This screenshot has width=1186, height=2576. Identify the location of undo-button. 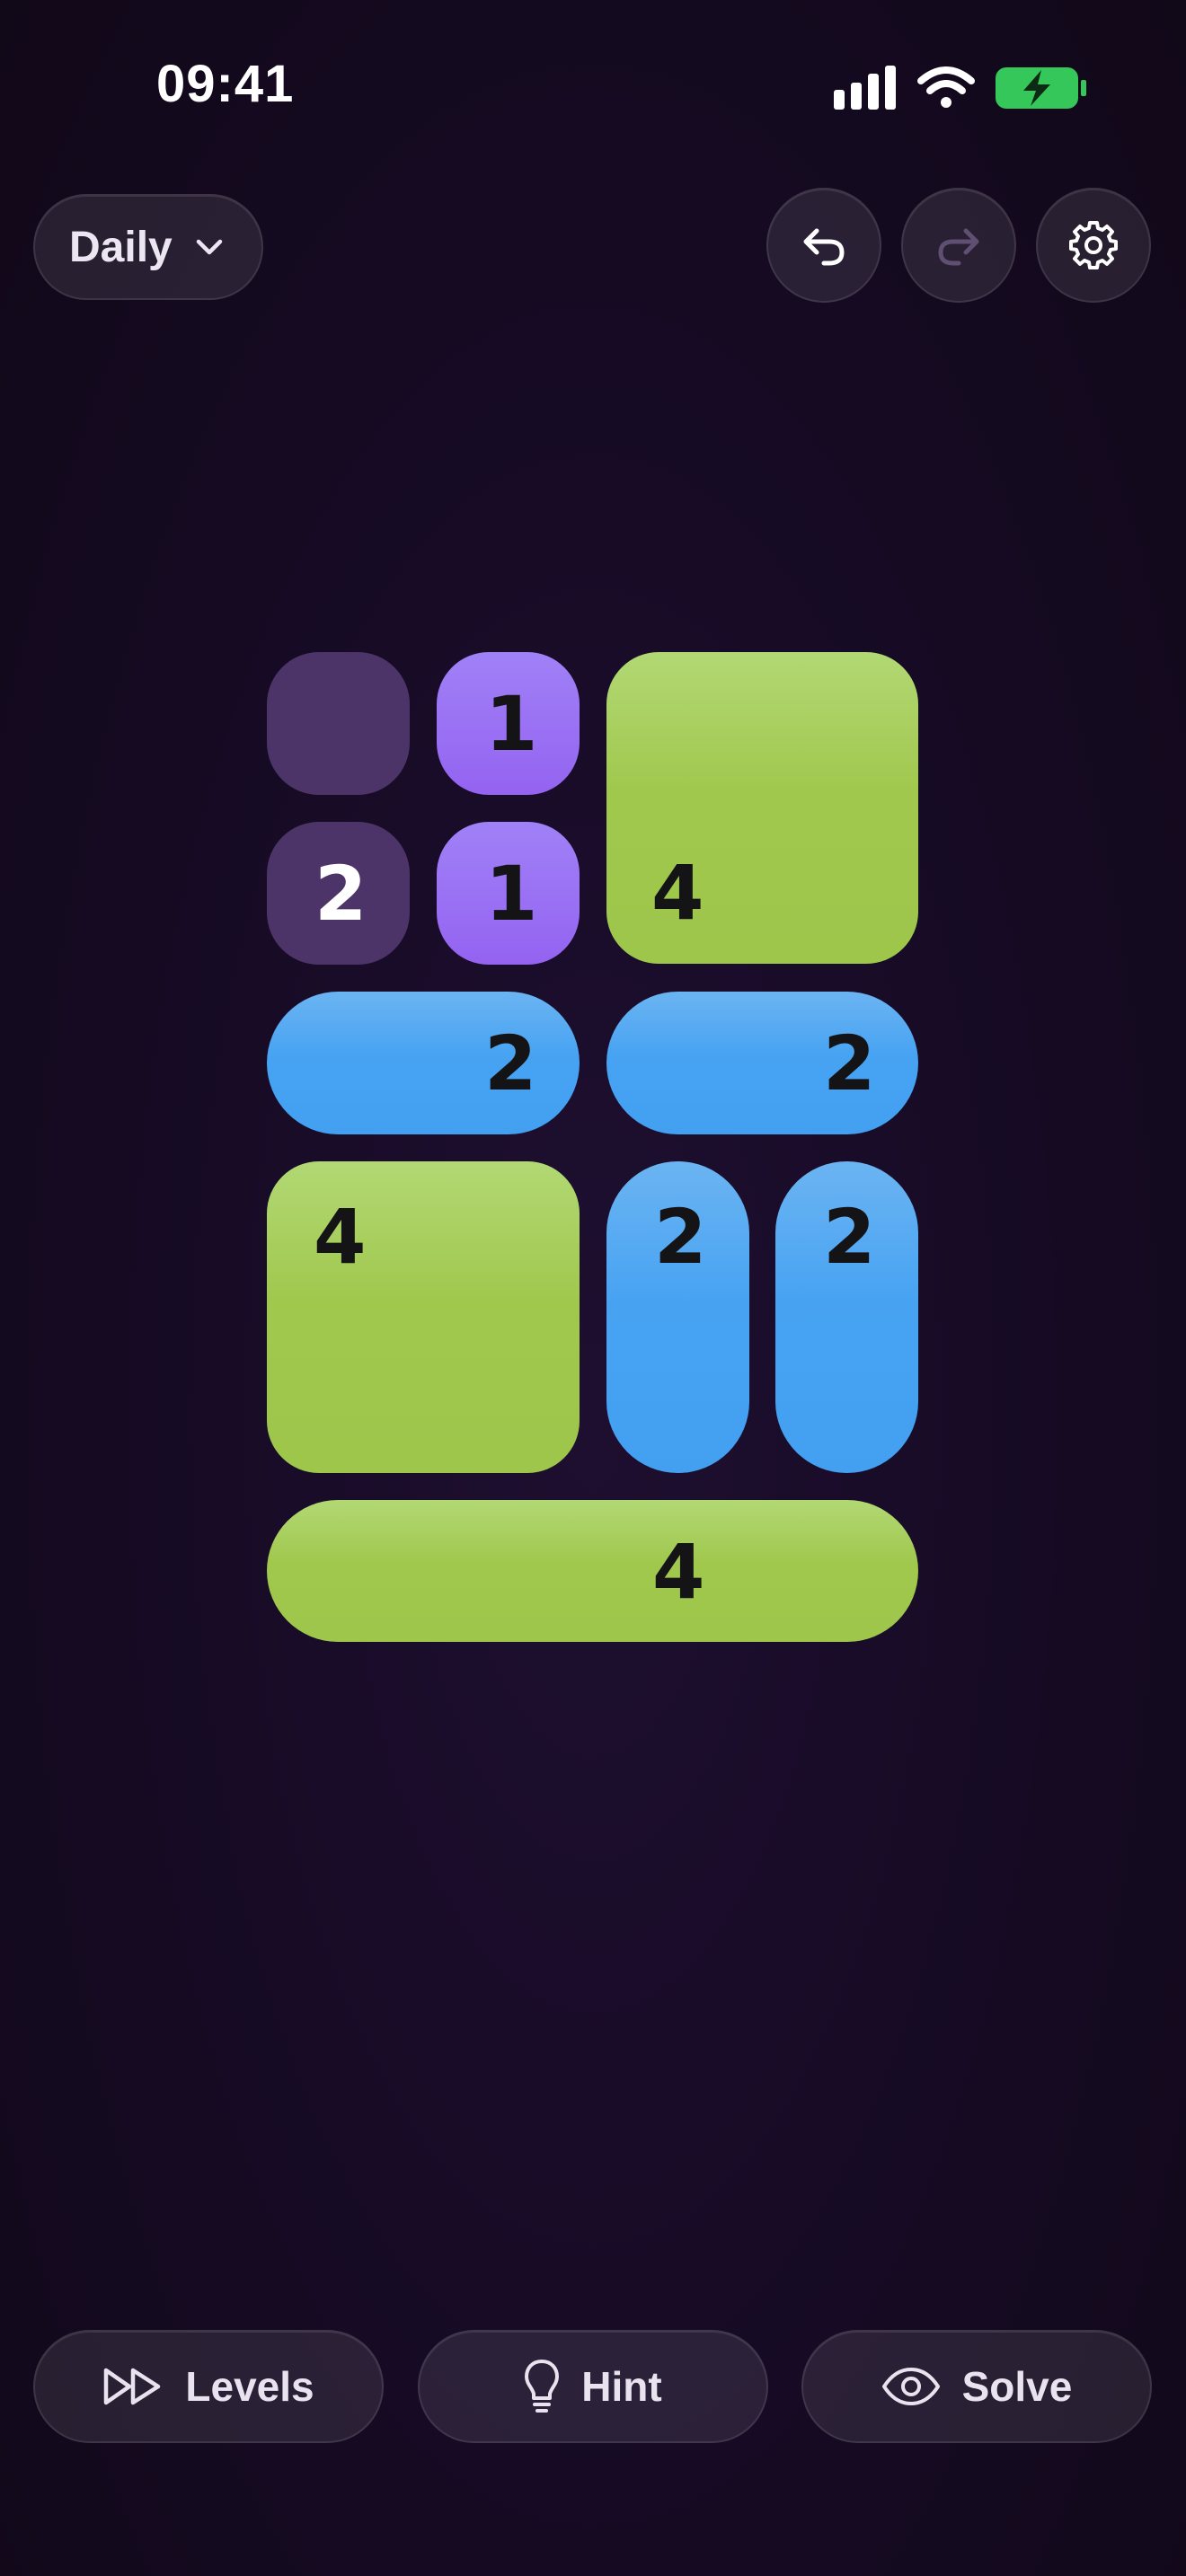
(823, 245).